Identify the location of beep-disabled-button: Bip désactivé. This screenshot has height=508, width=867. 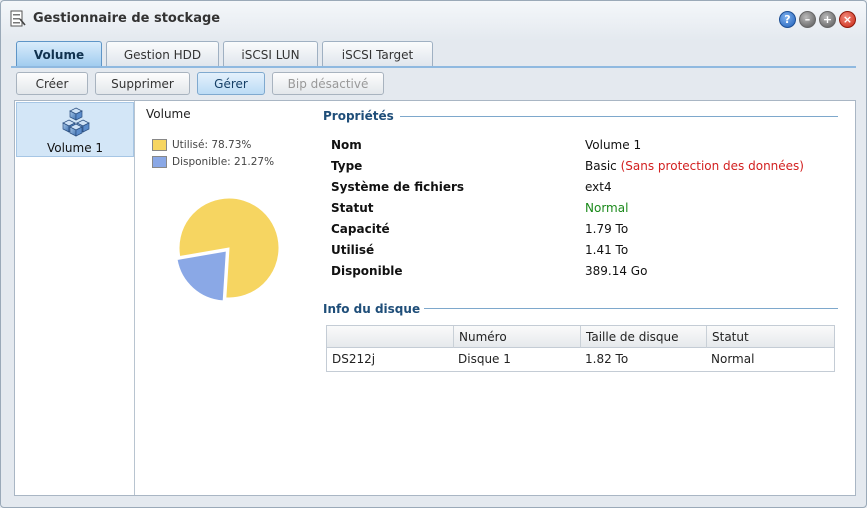
(328, 83).